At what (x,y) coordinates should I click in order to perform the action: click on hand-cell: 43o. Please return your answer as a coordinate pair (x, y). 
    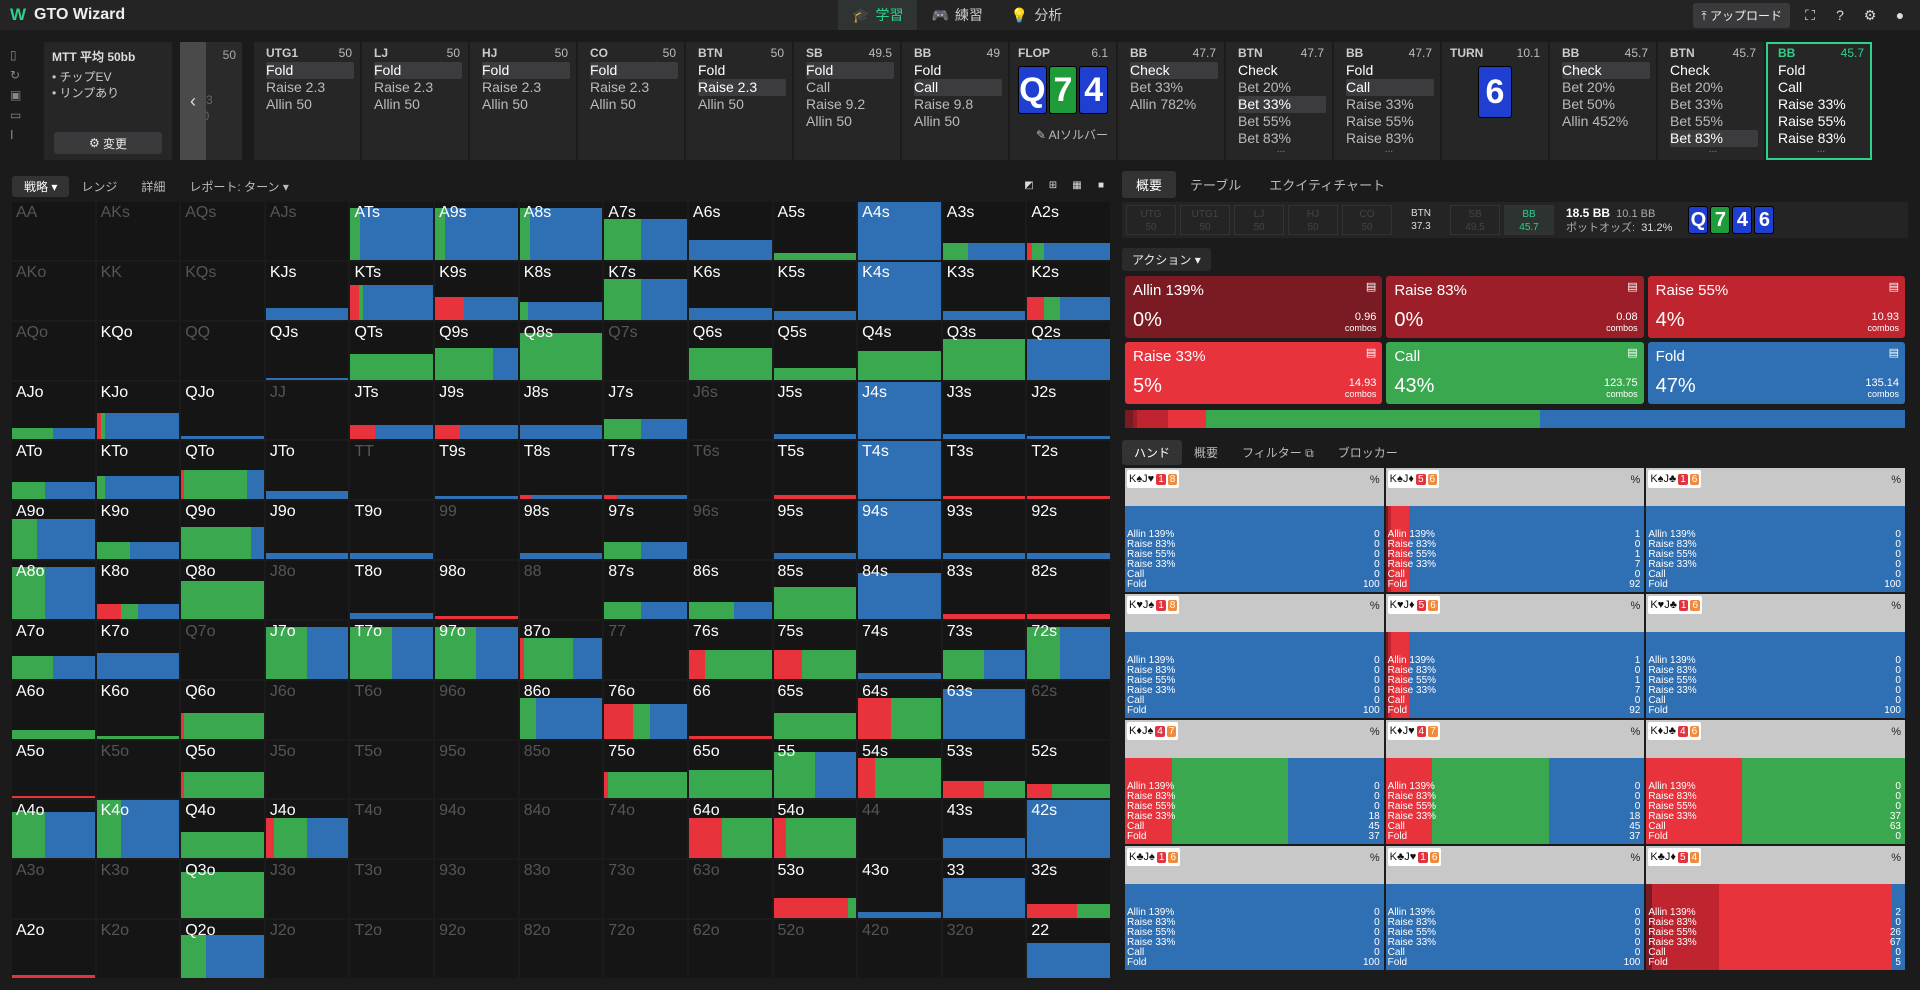
    Looking at the image, I should click on (899, 889).